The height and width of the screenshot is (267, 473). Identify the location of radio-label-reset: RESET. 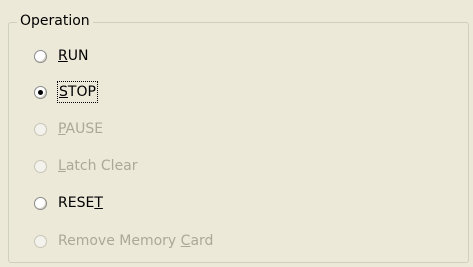
(80, 203).